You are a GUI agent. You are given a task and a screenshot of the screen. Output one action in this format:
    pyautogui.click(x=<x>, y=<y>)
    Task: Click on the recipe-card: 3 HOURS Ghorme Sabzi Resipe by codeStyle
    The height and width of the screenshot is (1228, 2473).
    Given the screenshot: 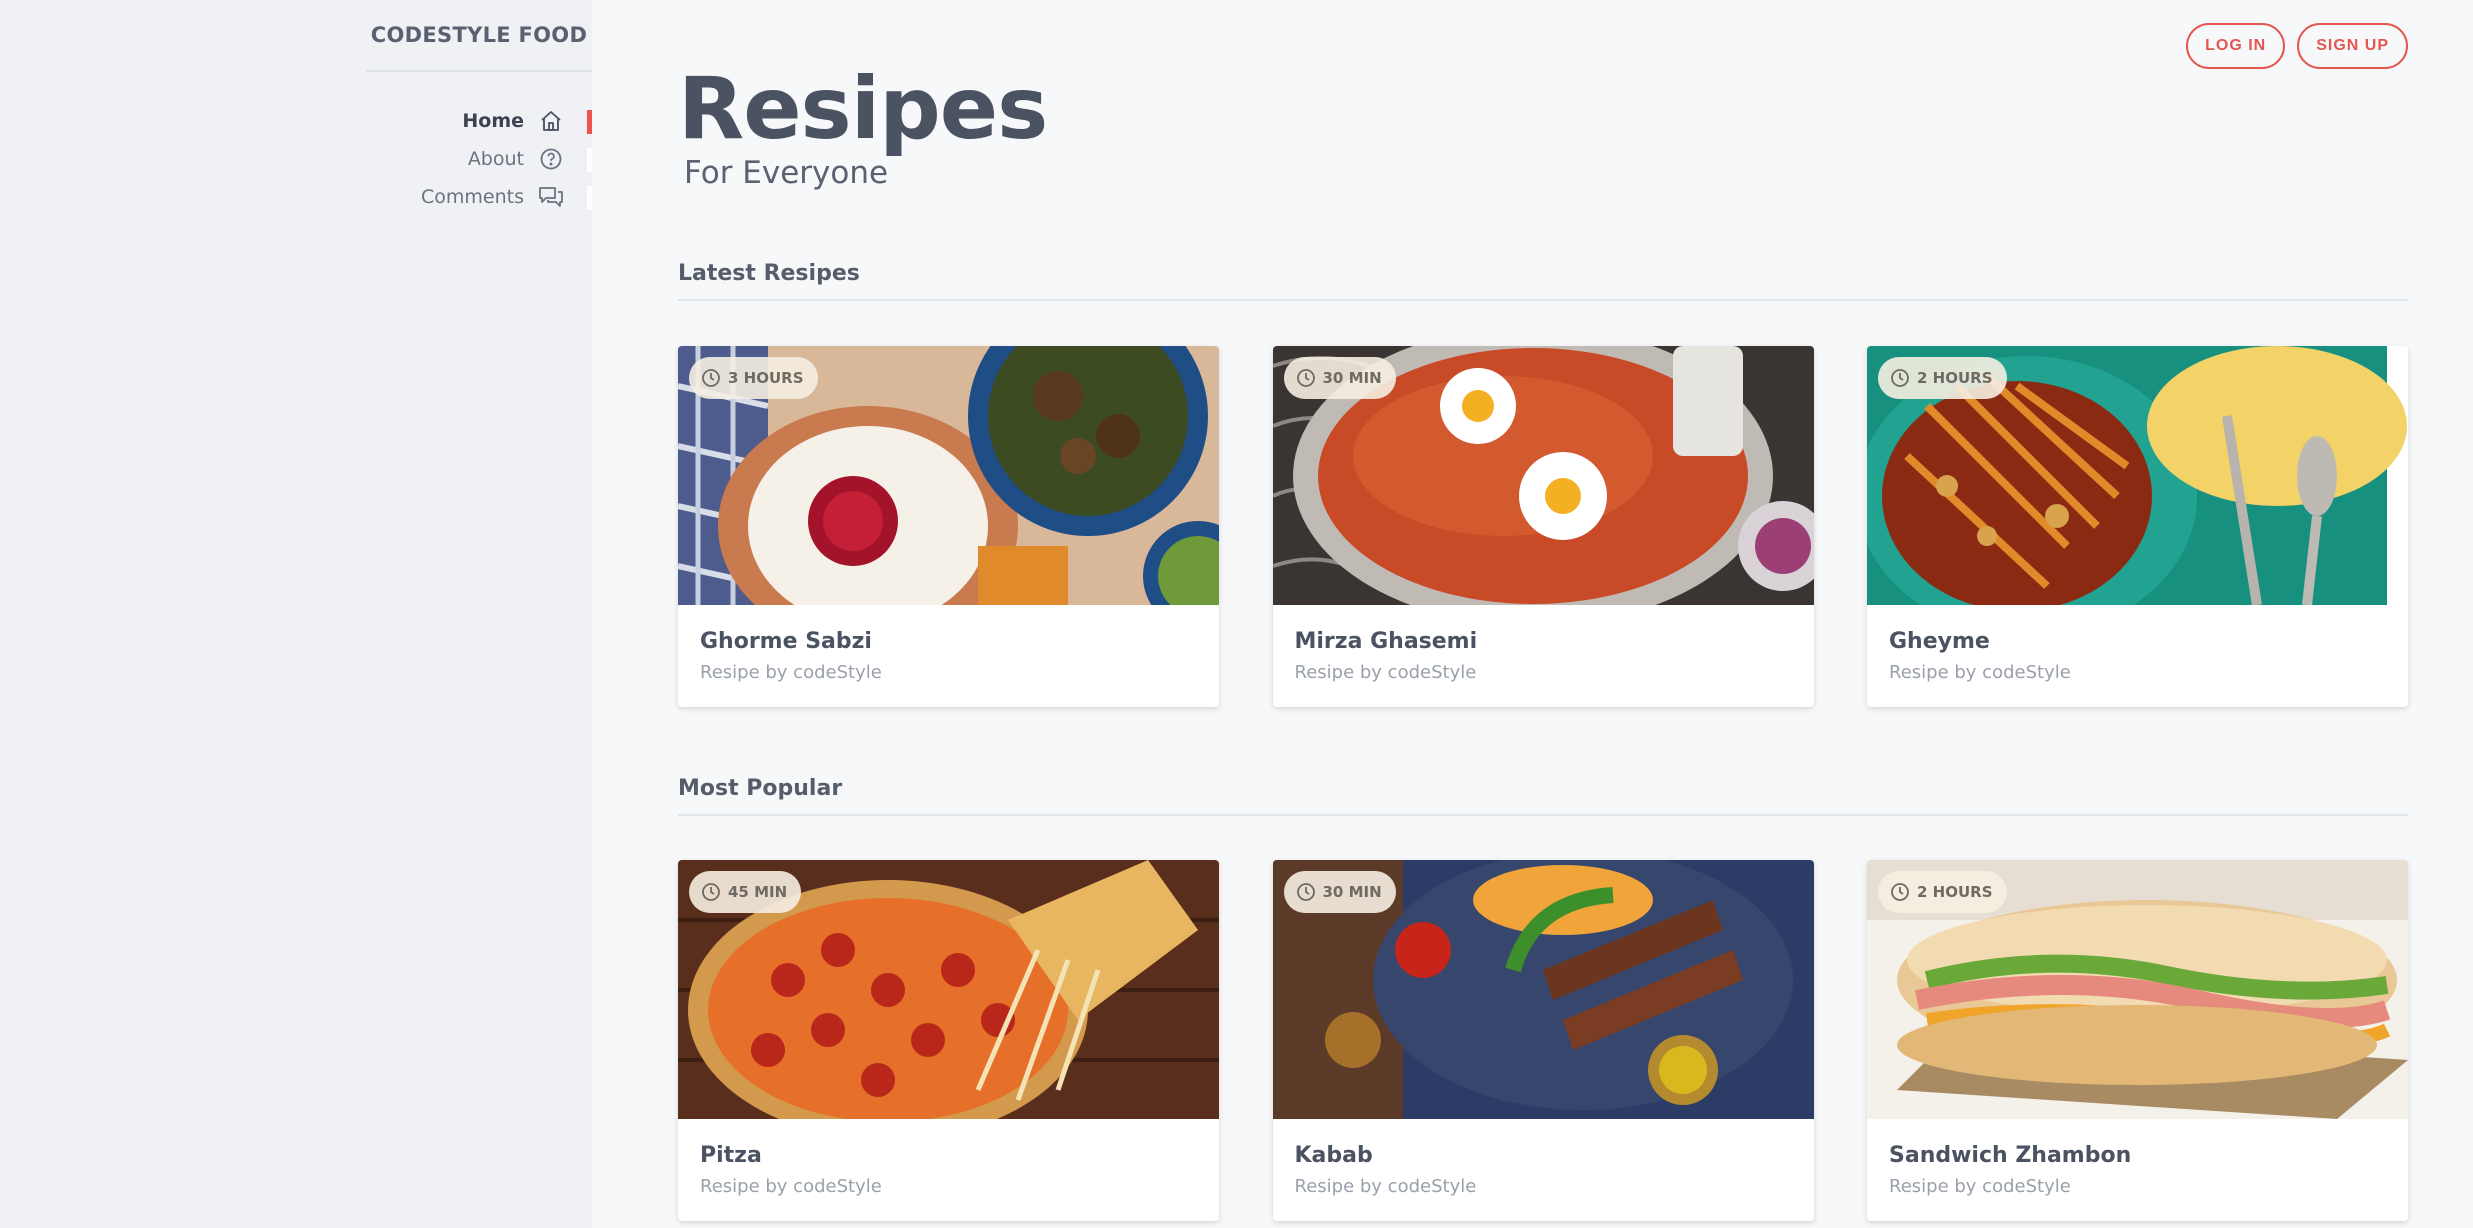 What is the action you would take?
    pyautogui.click(x=948, y=526)
    